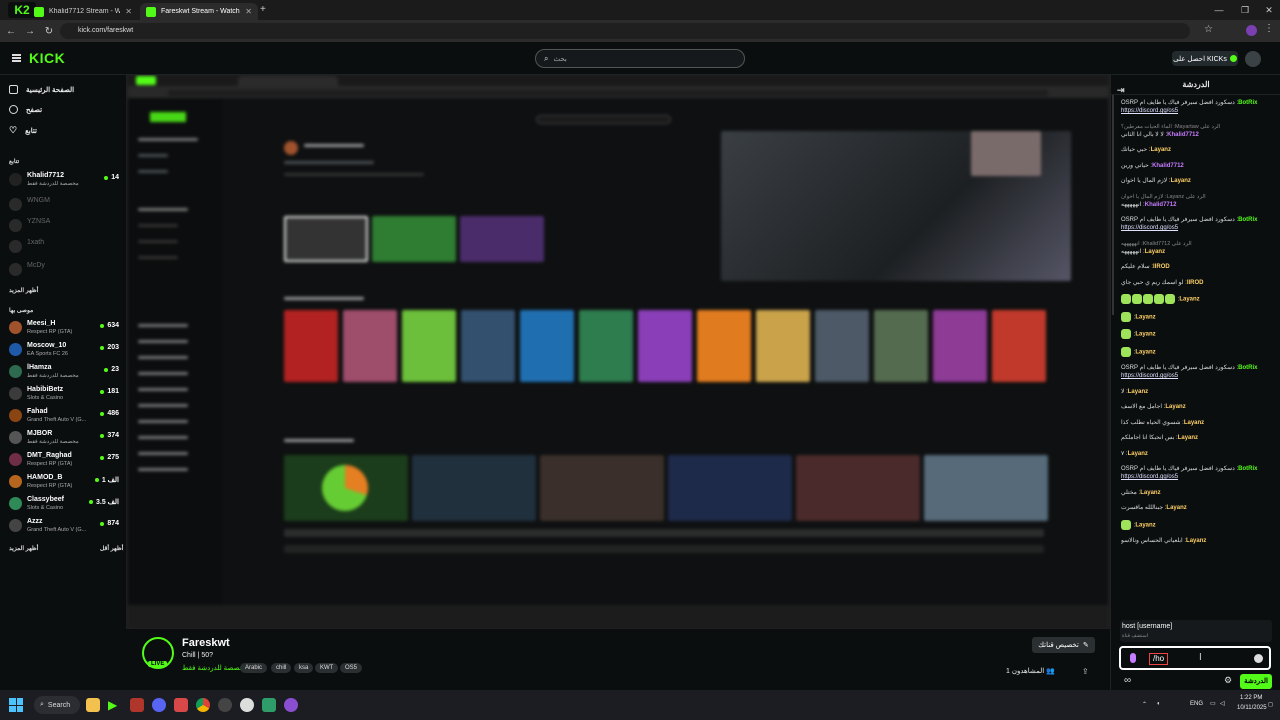 Image resolution: width=1280 pixels, height=720 pixels. Describe the element at coordinates (65, 526) in the screenshot. I see `recommended-channel: Azzz Grand Theft Auto V (G... 874` at that location.